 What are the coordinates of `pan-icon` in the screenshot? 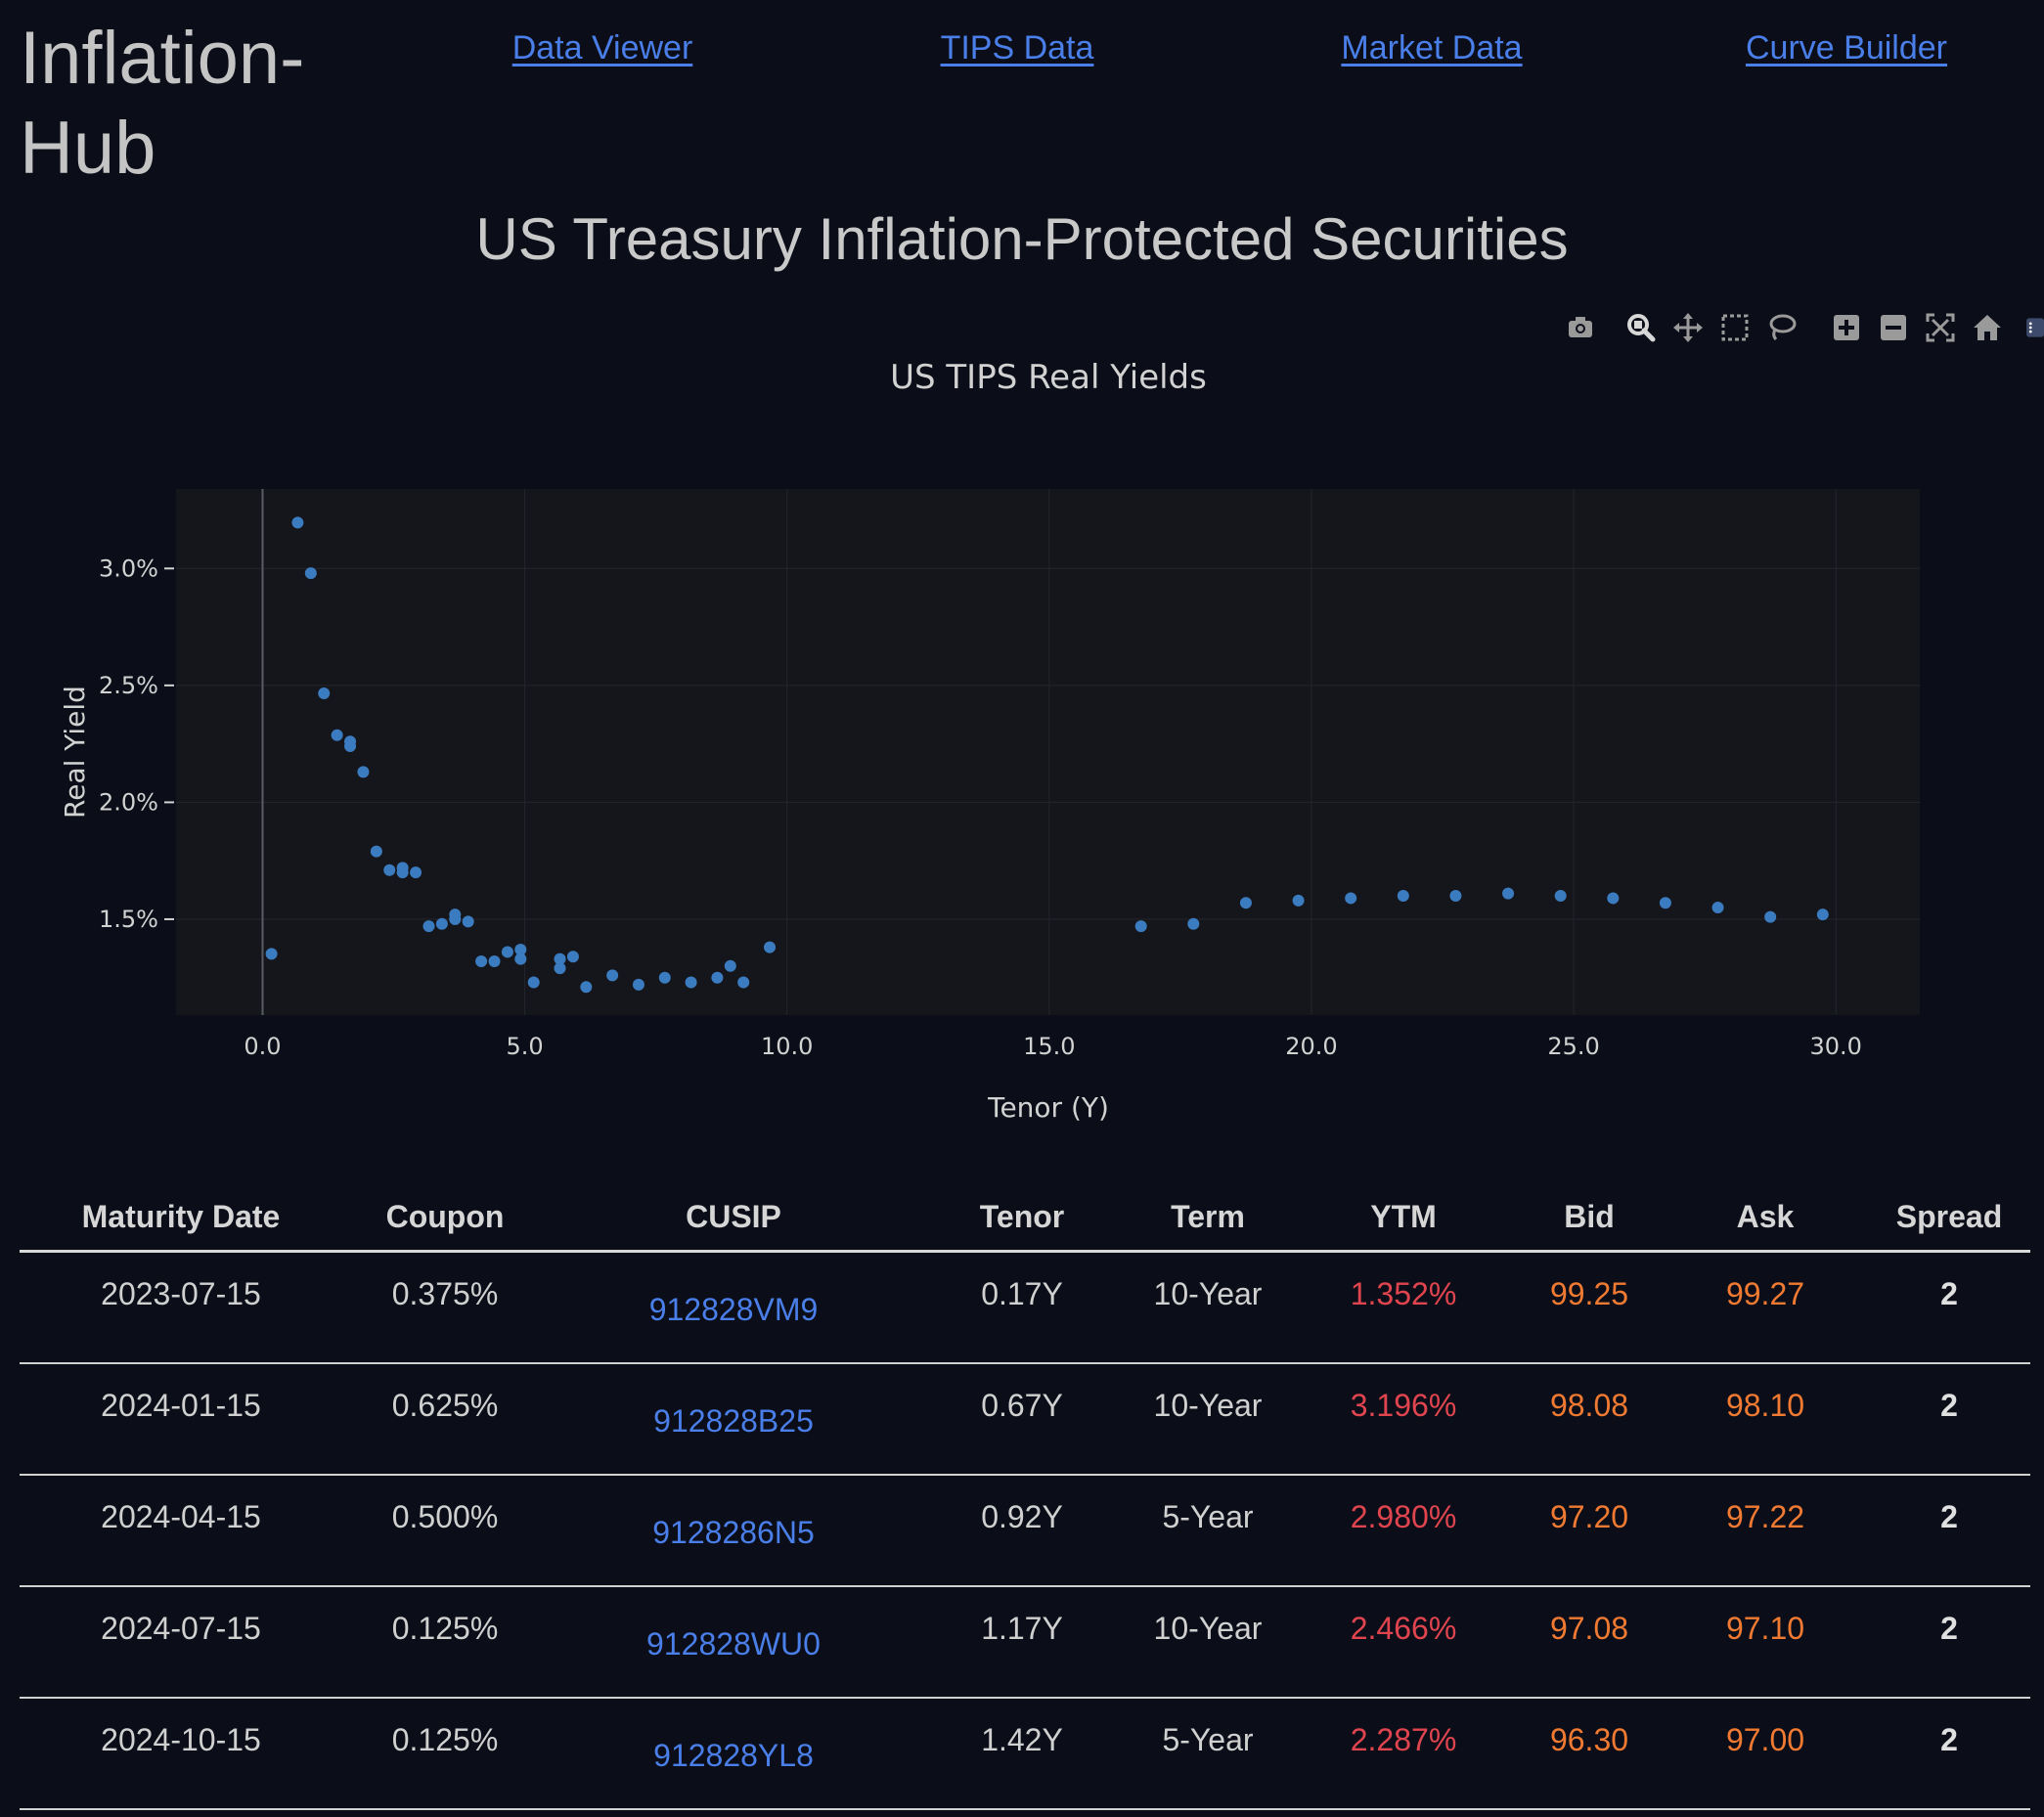 It's located at (1688, 327).